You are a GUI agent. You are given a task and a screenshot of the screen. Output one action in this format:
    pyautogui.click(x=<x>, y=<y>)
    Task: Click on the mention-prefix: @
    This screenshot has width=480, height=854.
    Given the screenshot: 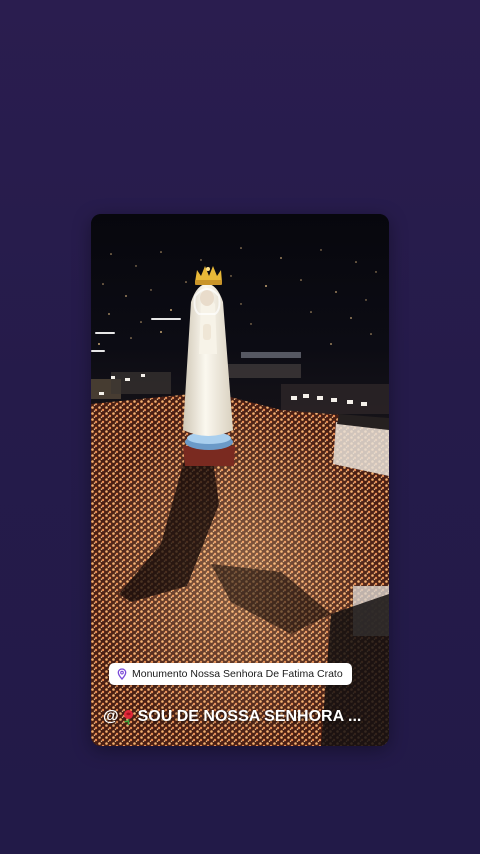 What is the action you would take?
    pyautogui.click(x=111, y=716)
    